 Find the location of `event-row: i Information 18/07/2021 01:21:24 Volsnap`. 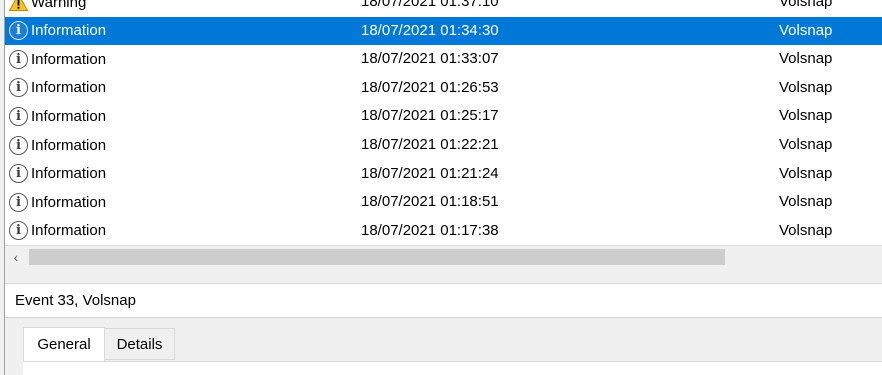

event-row: i Information 18/07/2021 01:21:24 Volsnap is located at coordinates (443, 174).